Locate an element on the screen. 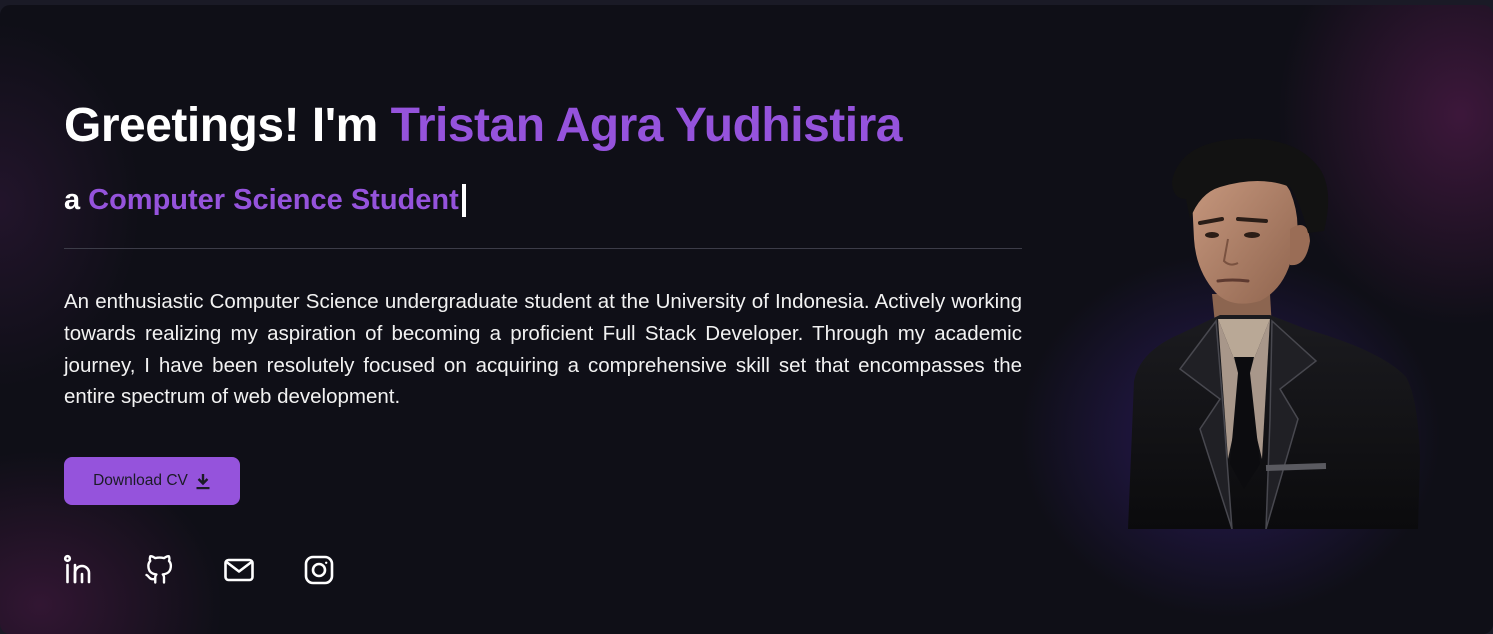 This screenshot has height=634, width=1493. github-link is located at coordinates (159, 570).